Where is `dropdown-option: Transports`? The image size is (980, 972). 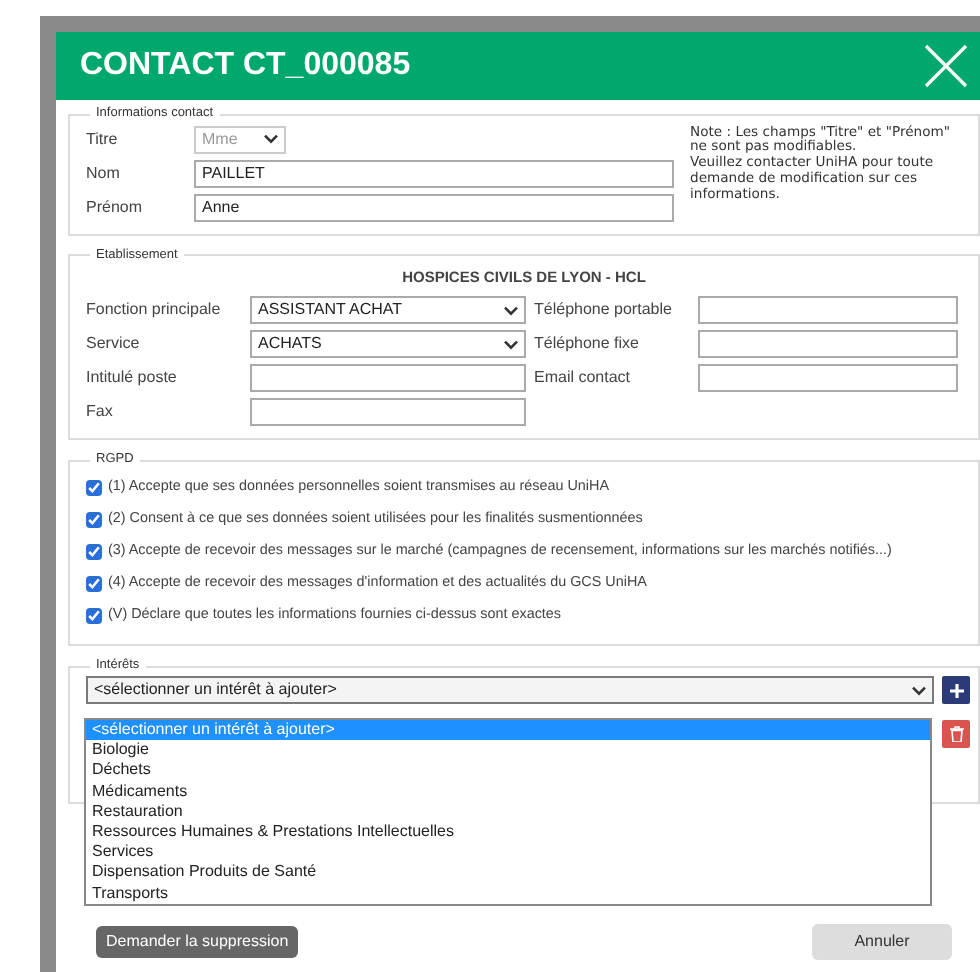
dropdown-option: Transports is located at coordinates (508, 893).